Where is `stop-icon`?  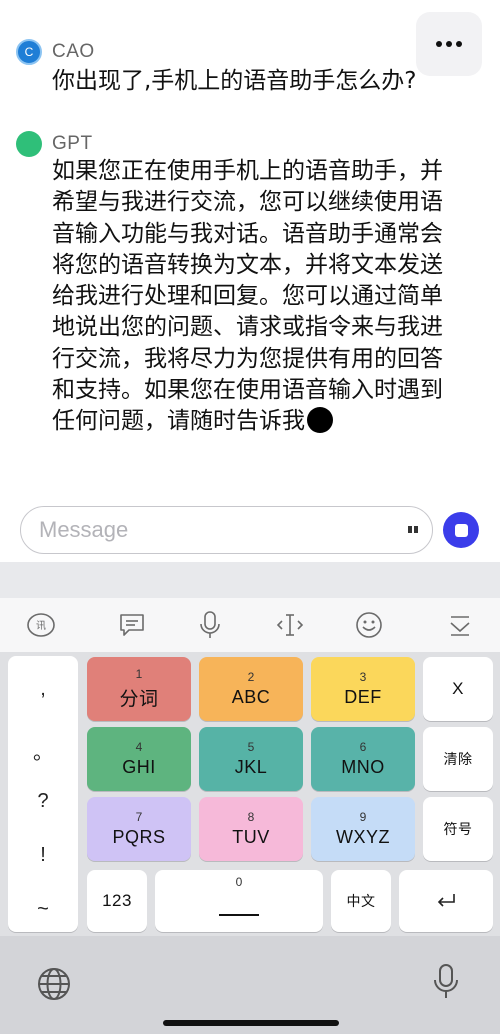 stop-icon is located at coordinates (461, 530).